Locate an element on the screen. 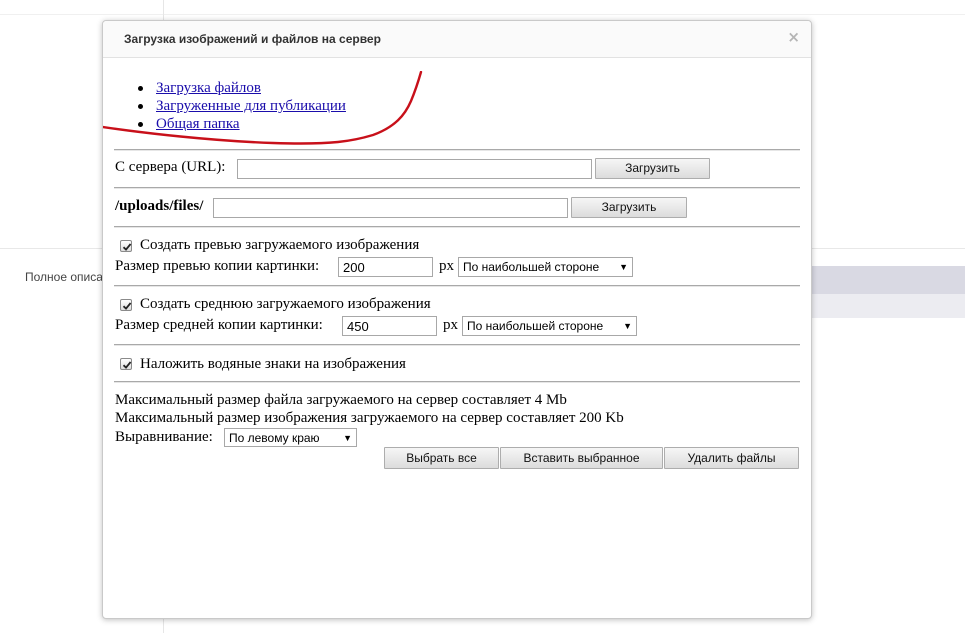  background-toolbar is located at coordinates (888, 280).